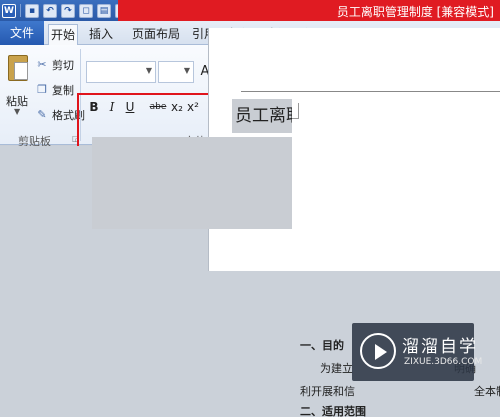 The width and height of the screenshot is (500, 417). I want to click on brush-icon: ✎, so click(42, 114).